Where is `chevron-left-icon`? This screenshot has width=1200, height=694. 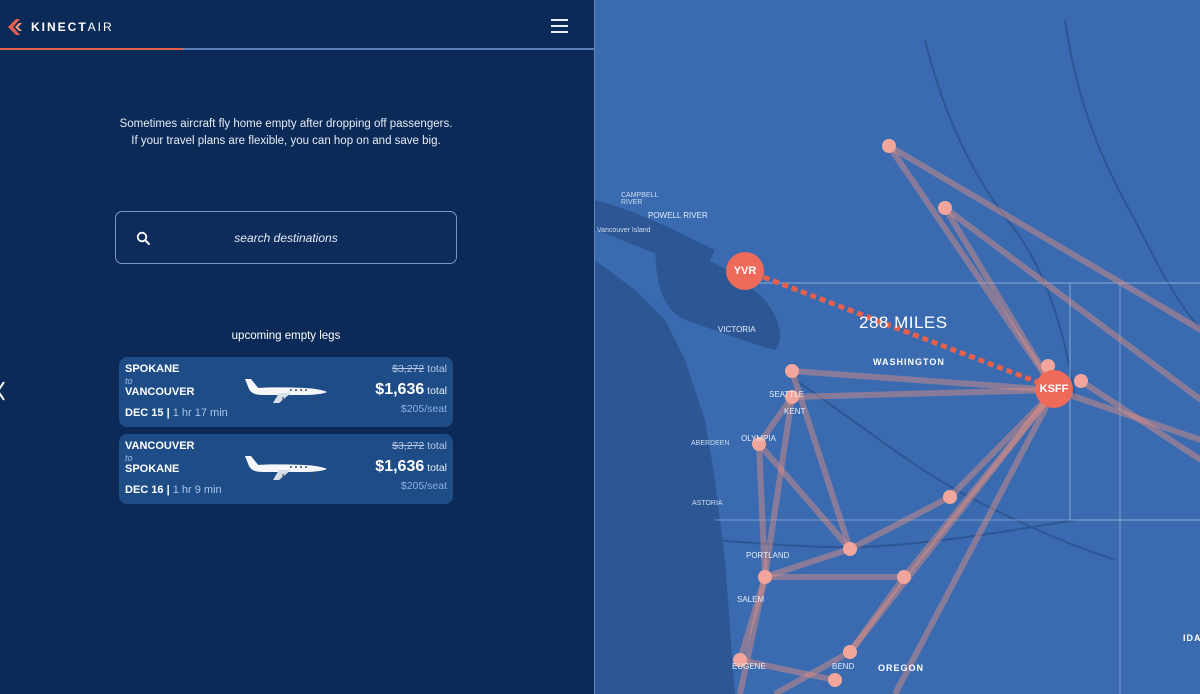 chevron-left-icon is located at coordinates (3, 391).